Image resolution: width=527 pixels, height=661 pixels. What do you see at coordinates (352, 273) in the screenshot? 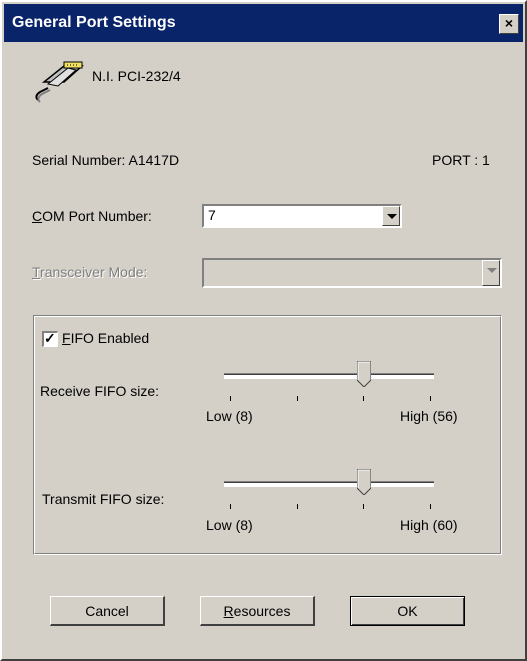
I see `transceiver-mode-select` at bounding box center [352, 273].